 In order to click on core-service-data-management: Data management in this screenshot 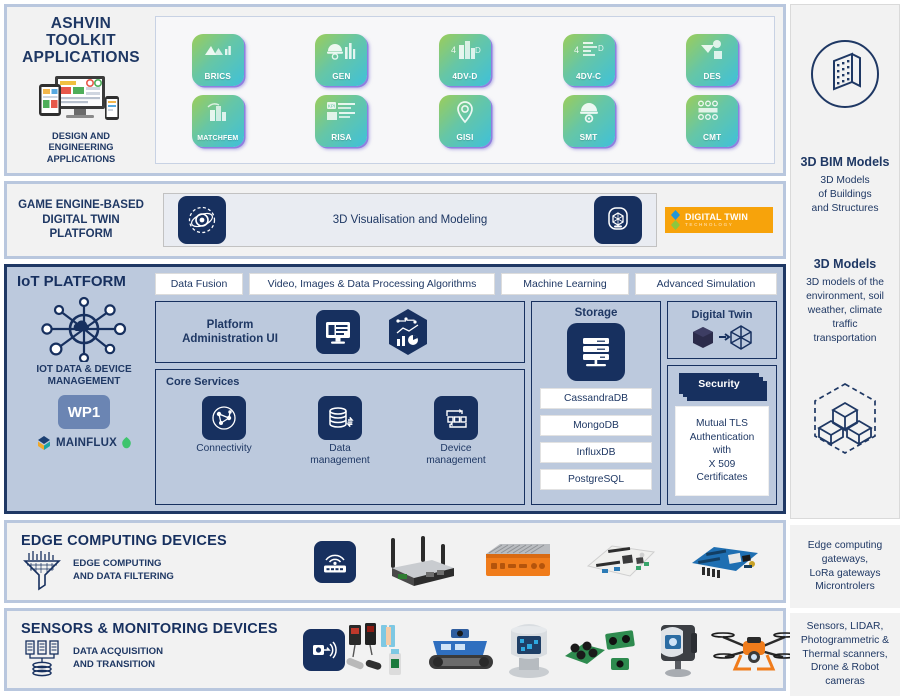, I will do `click(340, 431)`.